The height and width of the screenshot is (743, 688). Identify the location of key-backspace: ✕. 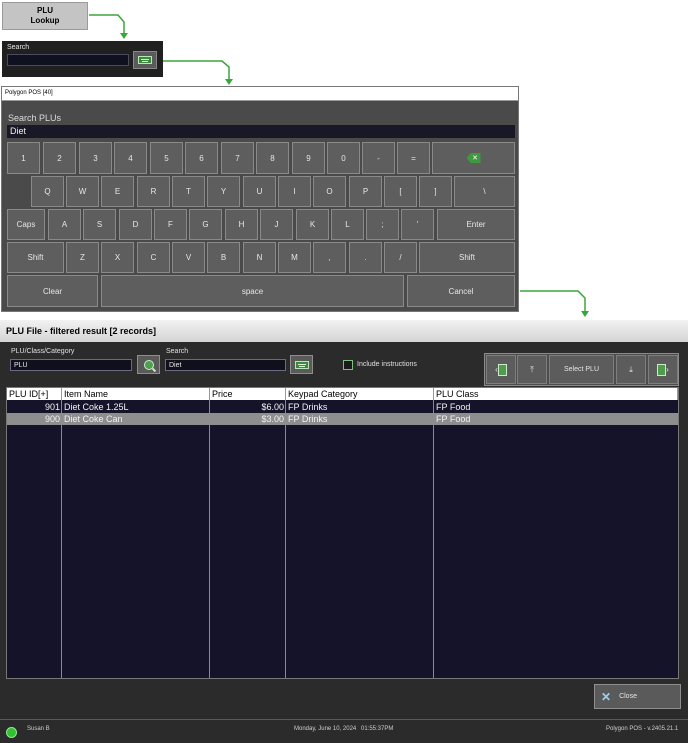
(473, 158).